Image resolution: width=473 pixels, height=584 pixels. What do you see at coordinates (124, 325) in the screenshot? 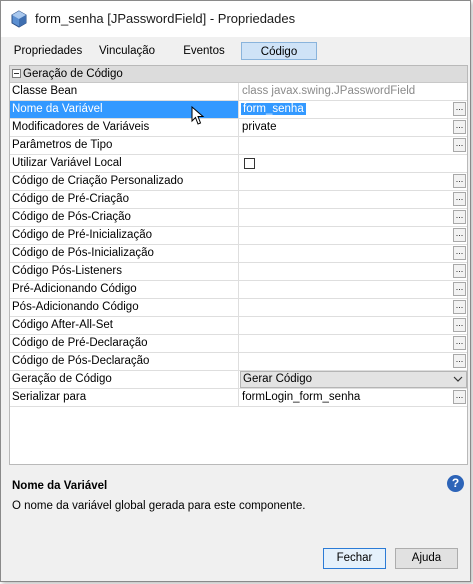
I see `property-name: Código After-All-Set` at bounding box center [124, 325].